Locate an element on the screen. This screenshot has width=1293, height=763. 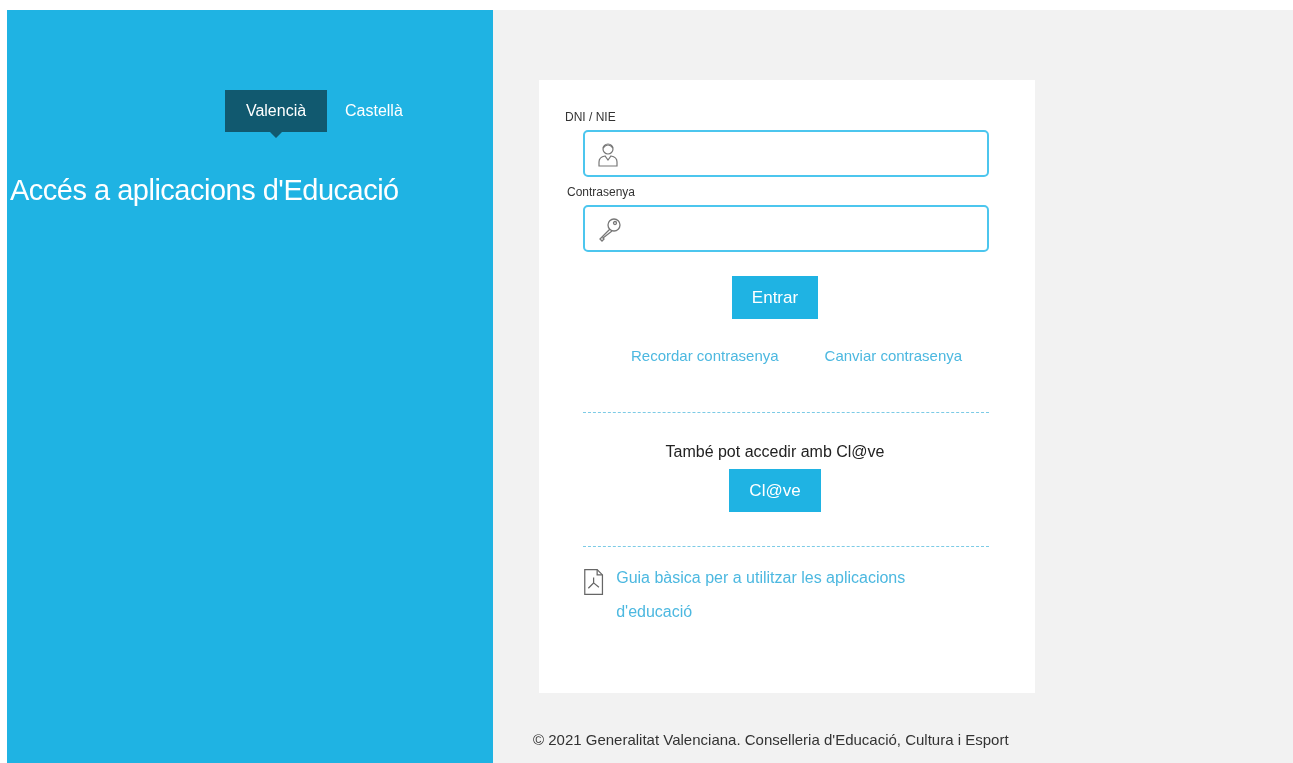
user-icon is located at coordinates (608, 153).